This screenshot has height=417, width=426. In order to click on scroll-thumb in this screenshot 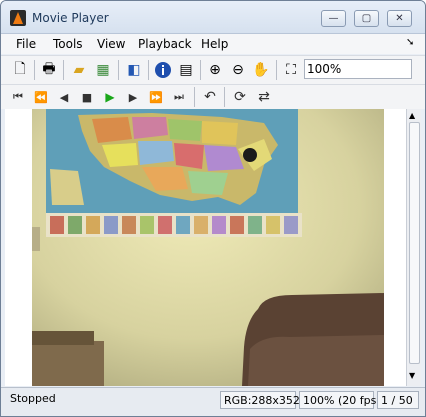, I will do `click(414, 243)`.